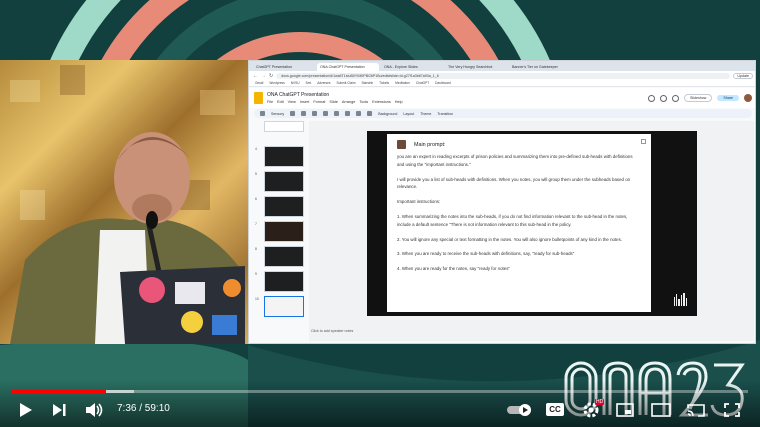 This screenshot has width=760, height=427. I want to click on copy-icon, so click(643, 141).